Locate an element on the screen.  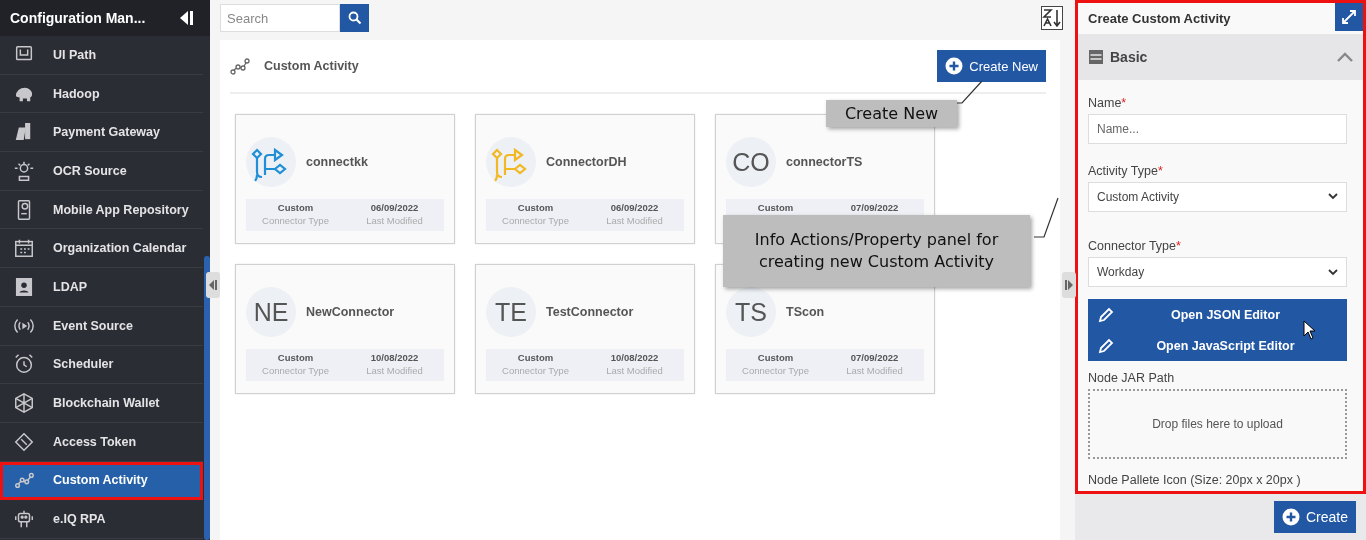
sidebar-item: e.IQ RPA is located at coordinates (101, 519).